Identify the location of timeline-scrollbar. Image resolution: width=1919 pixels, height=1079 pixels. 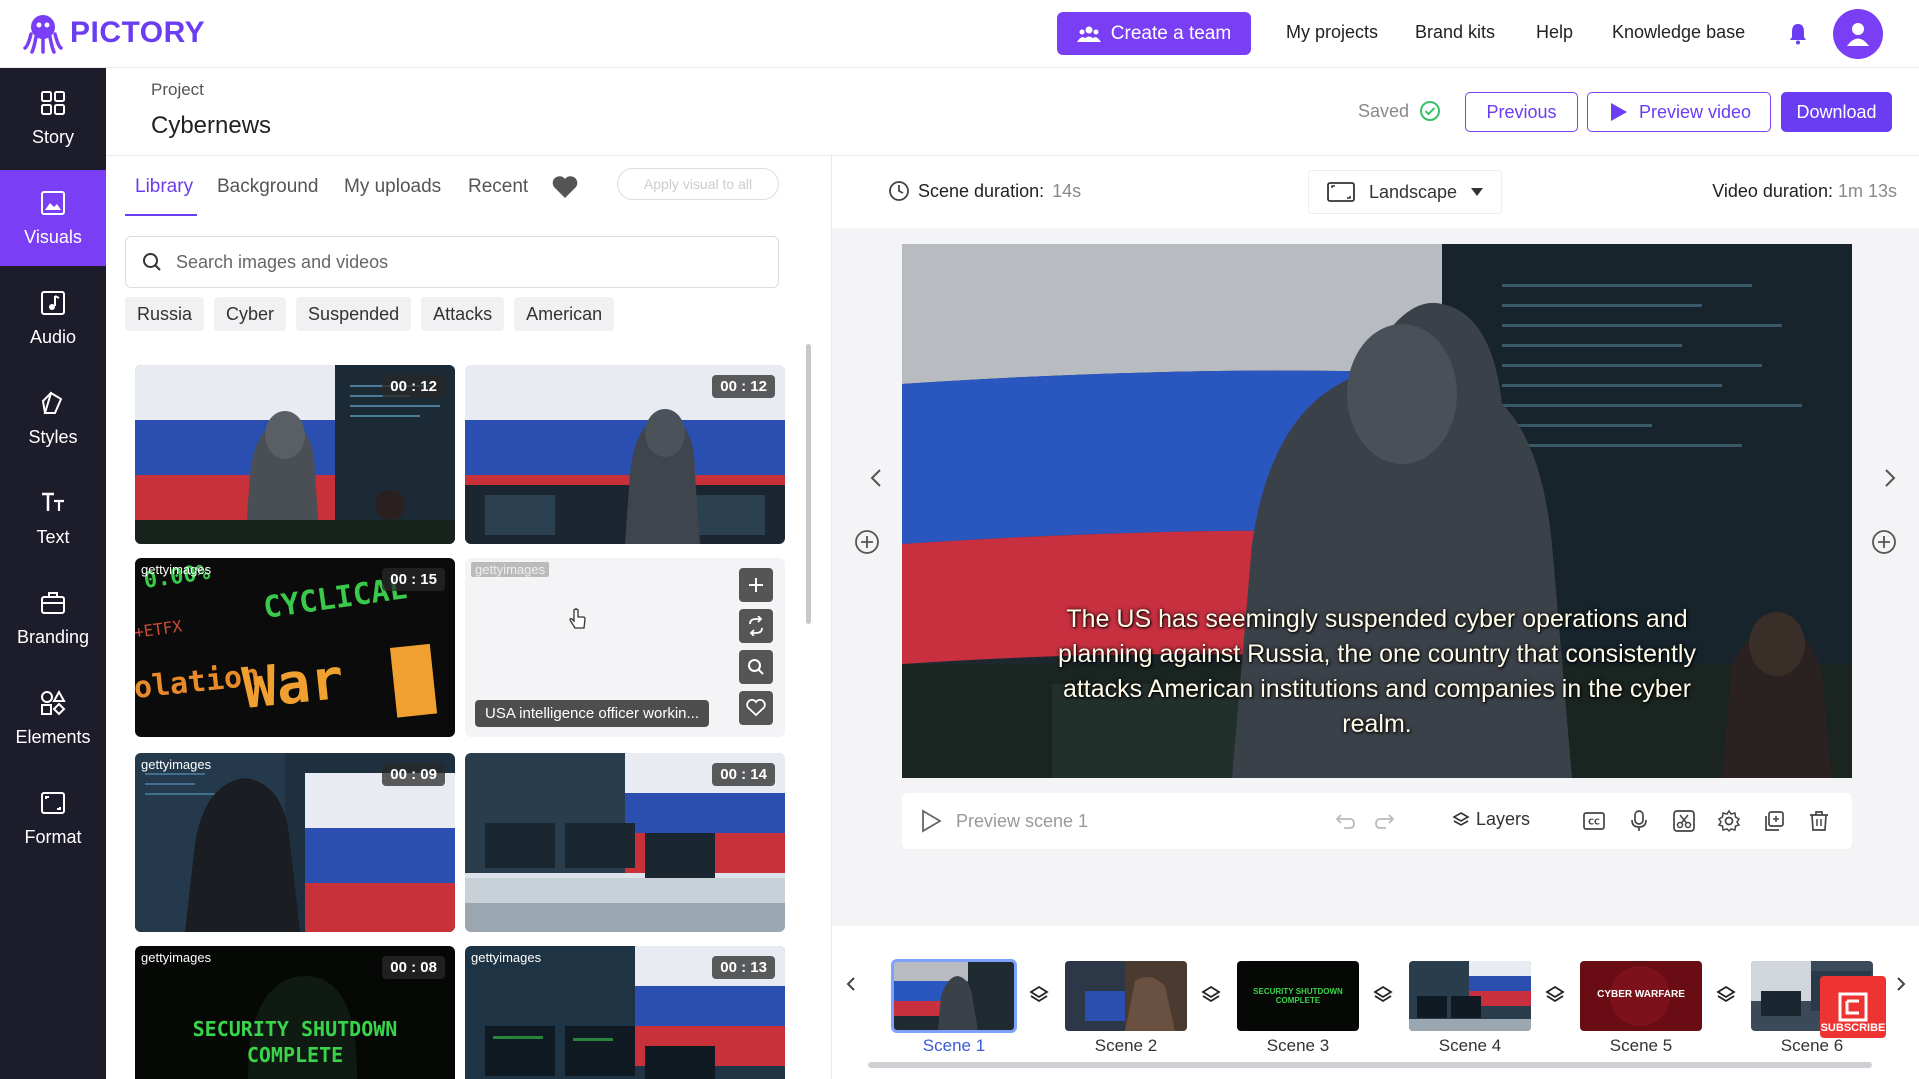
(1370, 1065).